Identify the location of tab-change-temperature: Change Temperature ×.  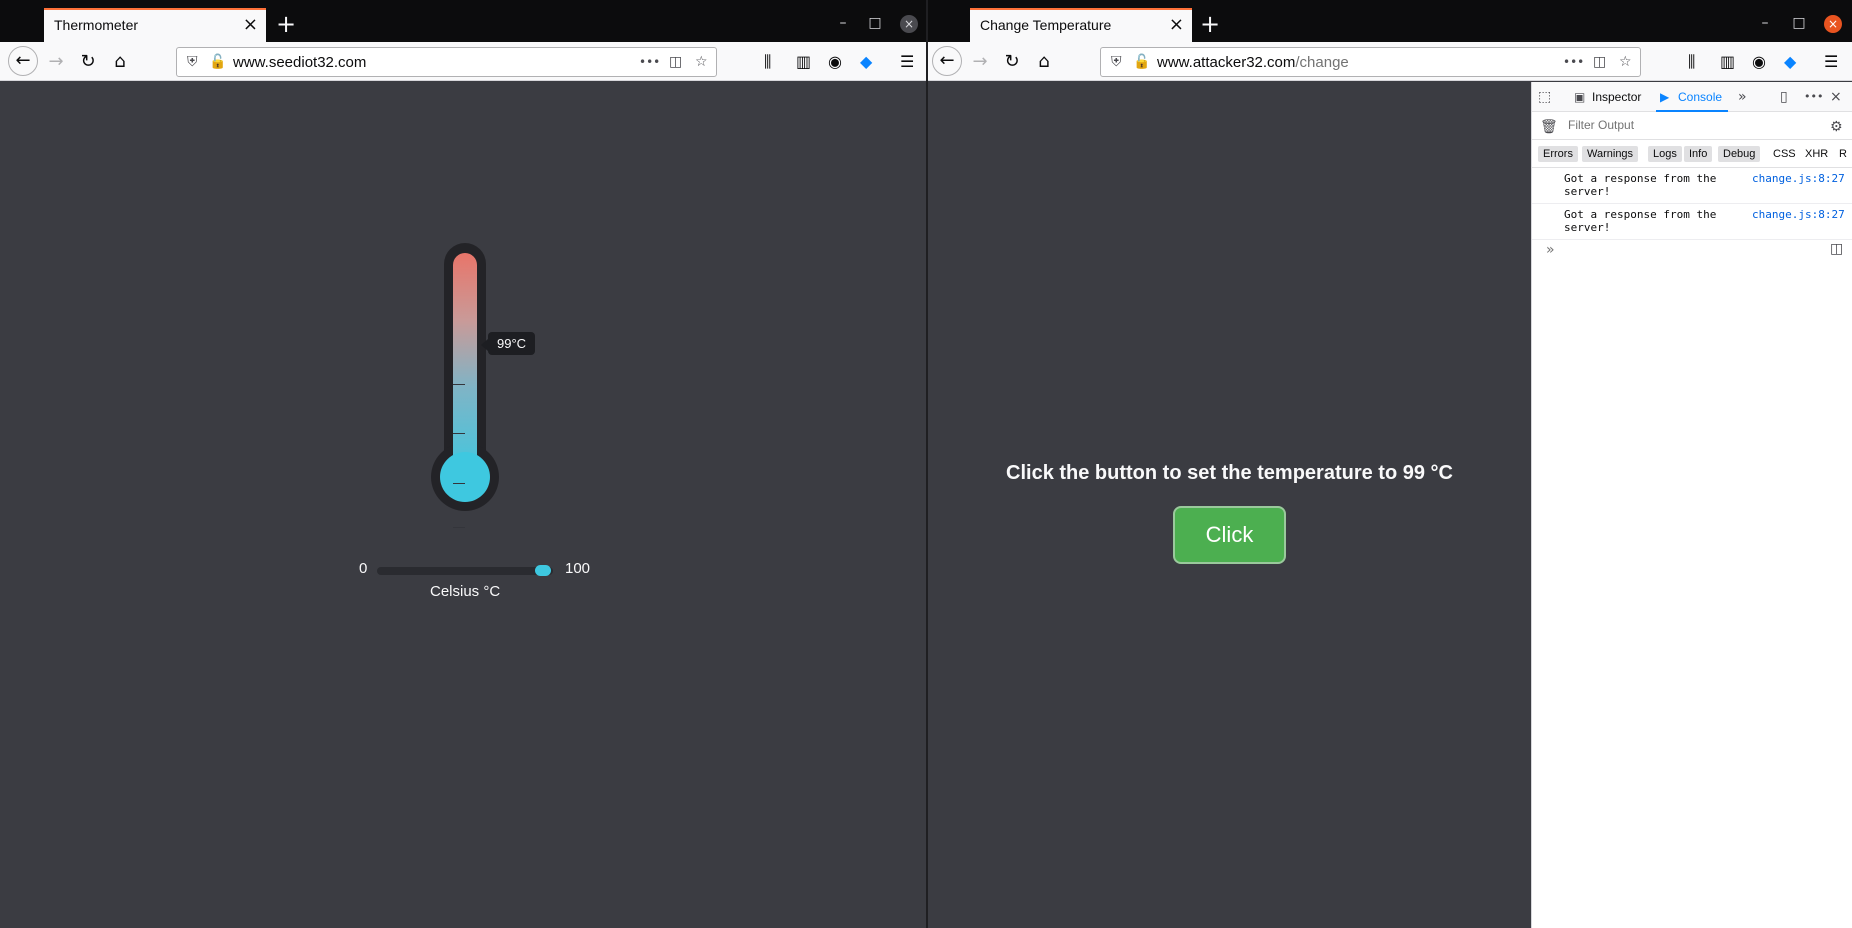
(1081, 25).